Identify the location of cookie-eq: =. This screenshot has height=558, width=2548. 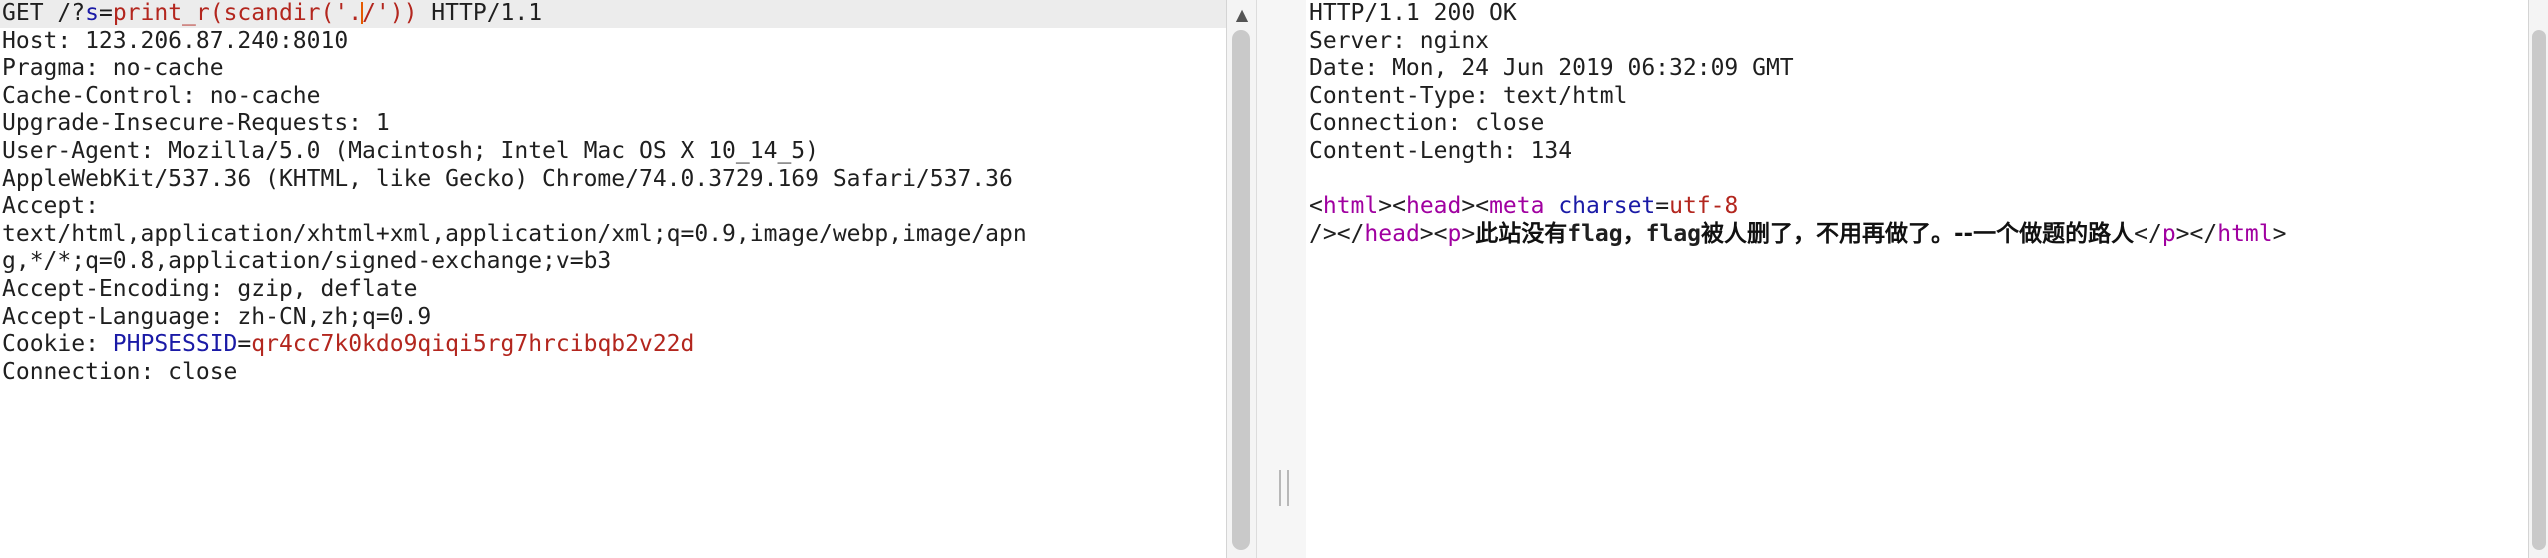
(244, 344).